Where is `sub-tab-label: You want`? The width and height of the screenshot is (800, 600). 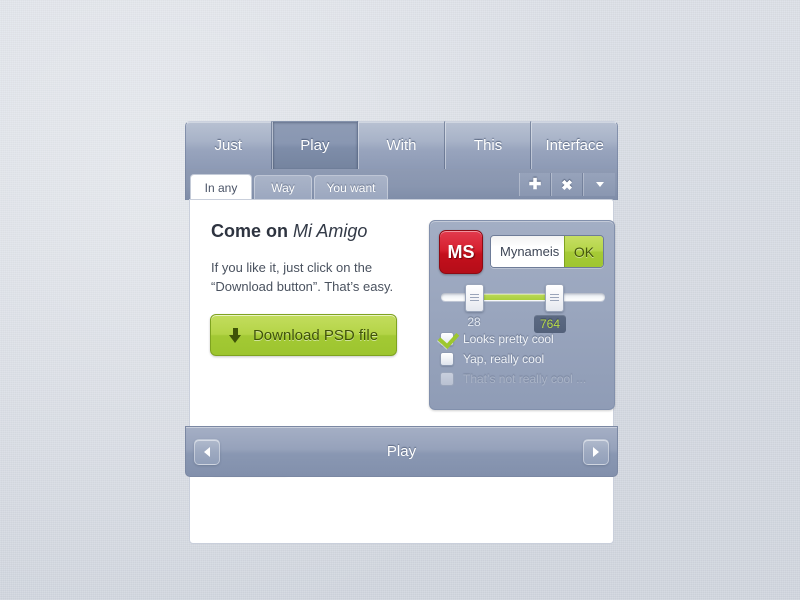
sub-tab-label: You want is located at coordinates (351, 188).